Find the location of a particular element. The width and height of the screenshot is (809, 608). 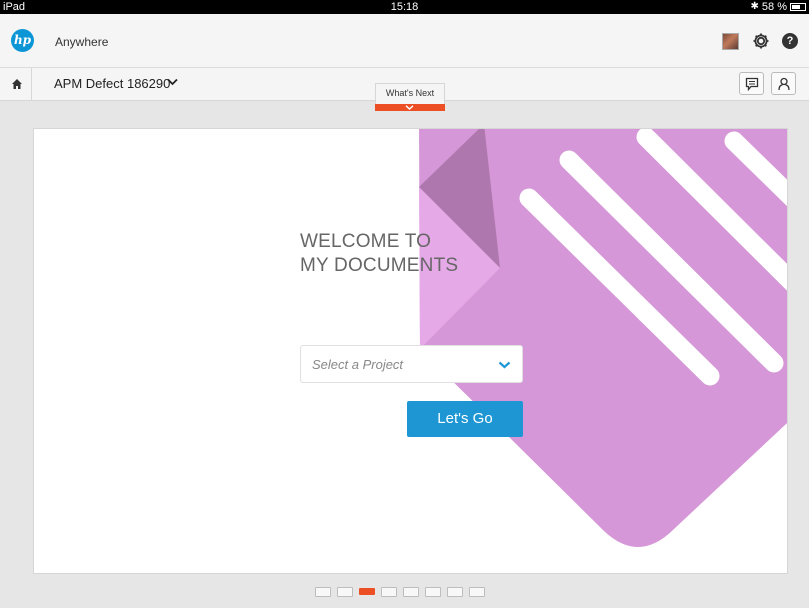

project-select-placeholder: Select a Project is located at coordinates (358, 364).